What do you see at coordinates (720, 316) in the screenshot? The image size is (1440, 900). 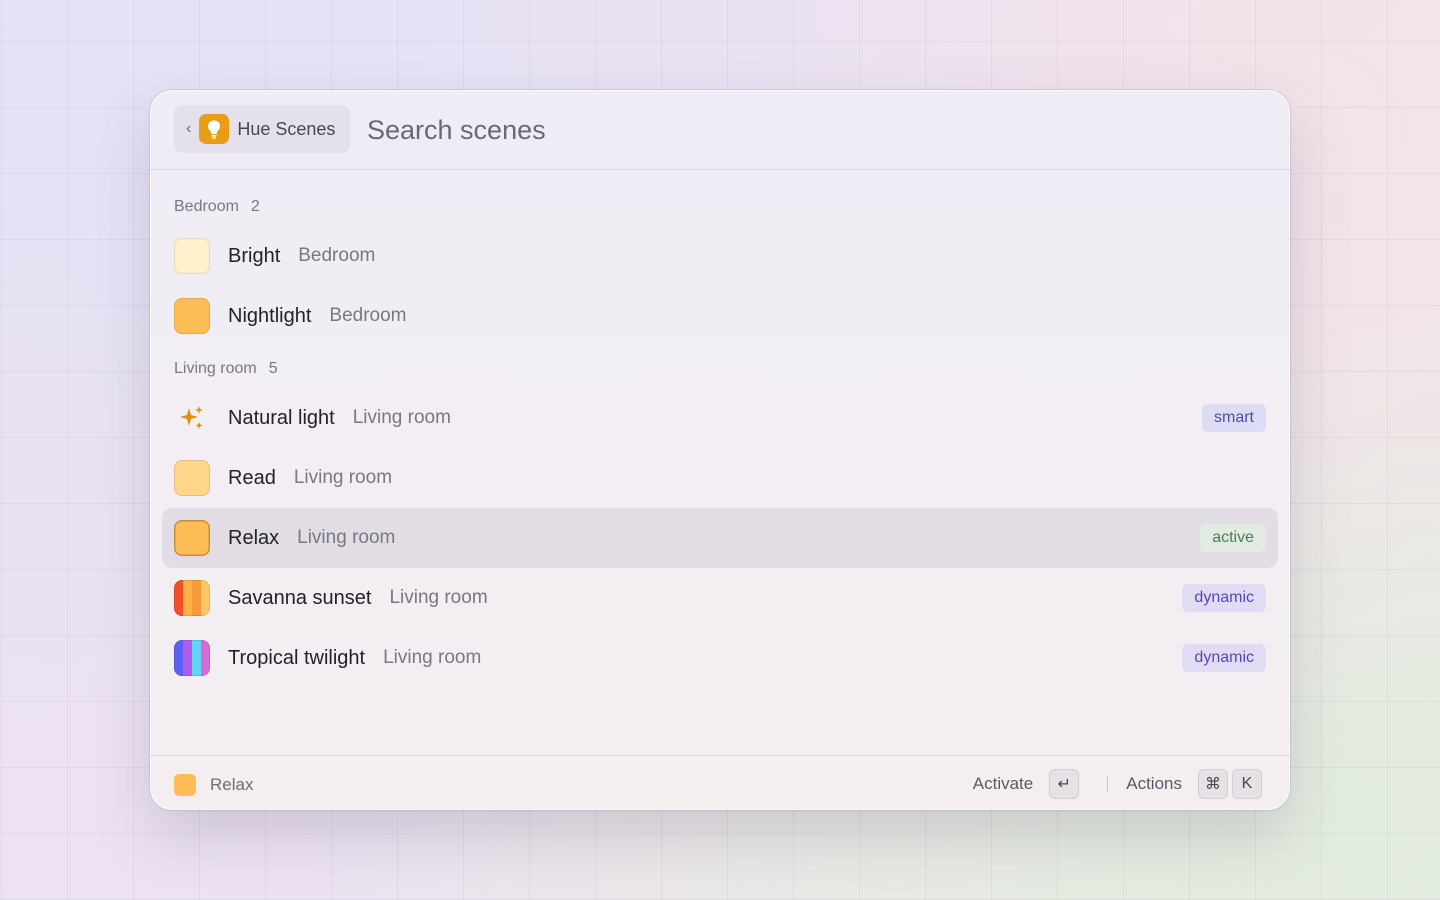 I see `list-item: Nightlight Bedroom` at bounding box center [720, 316].